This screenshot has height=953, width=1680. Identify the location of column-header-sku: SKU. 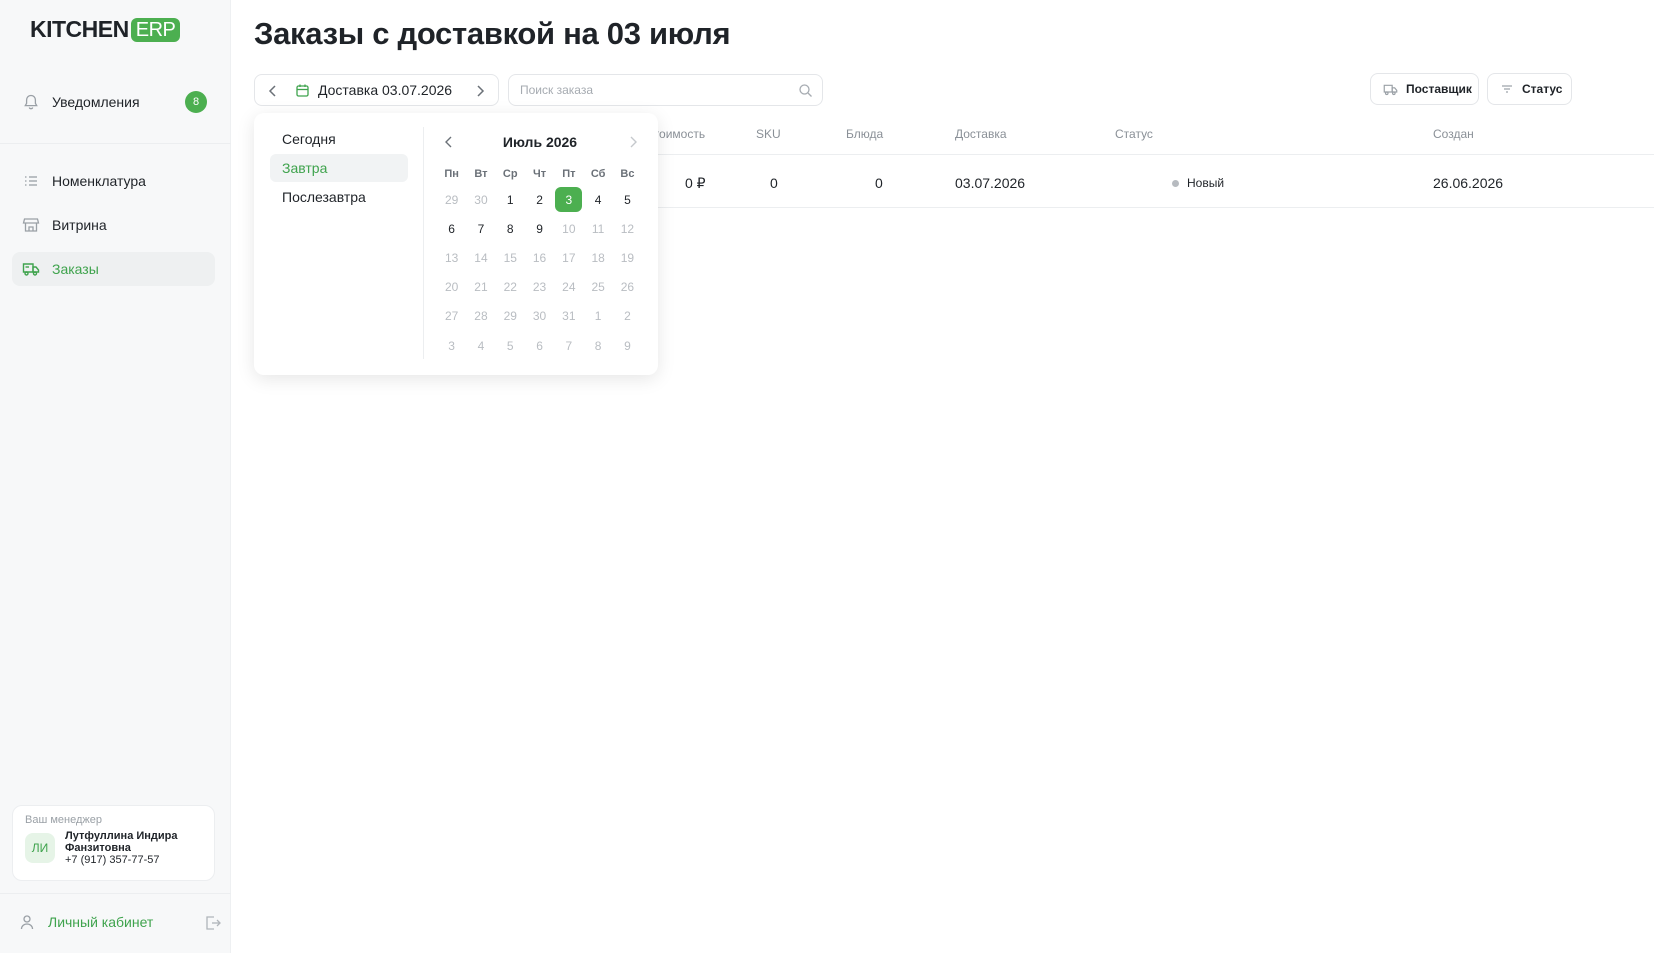
(768, 134).